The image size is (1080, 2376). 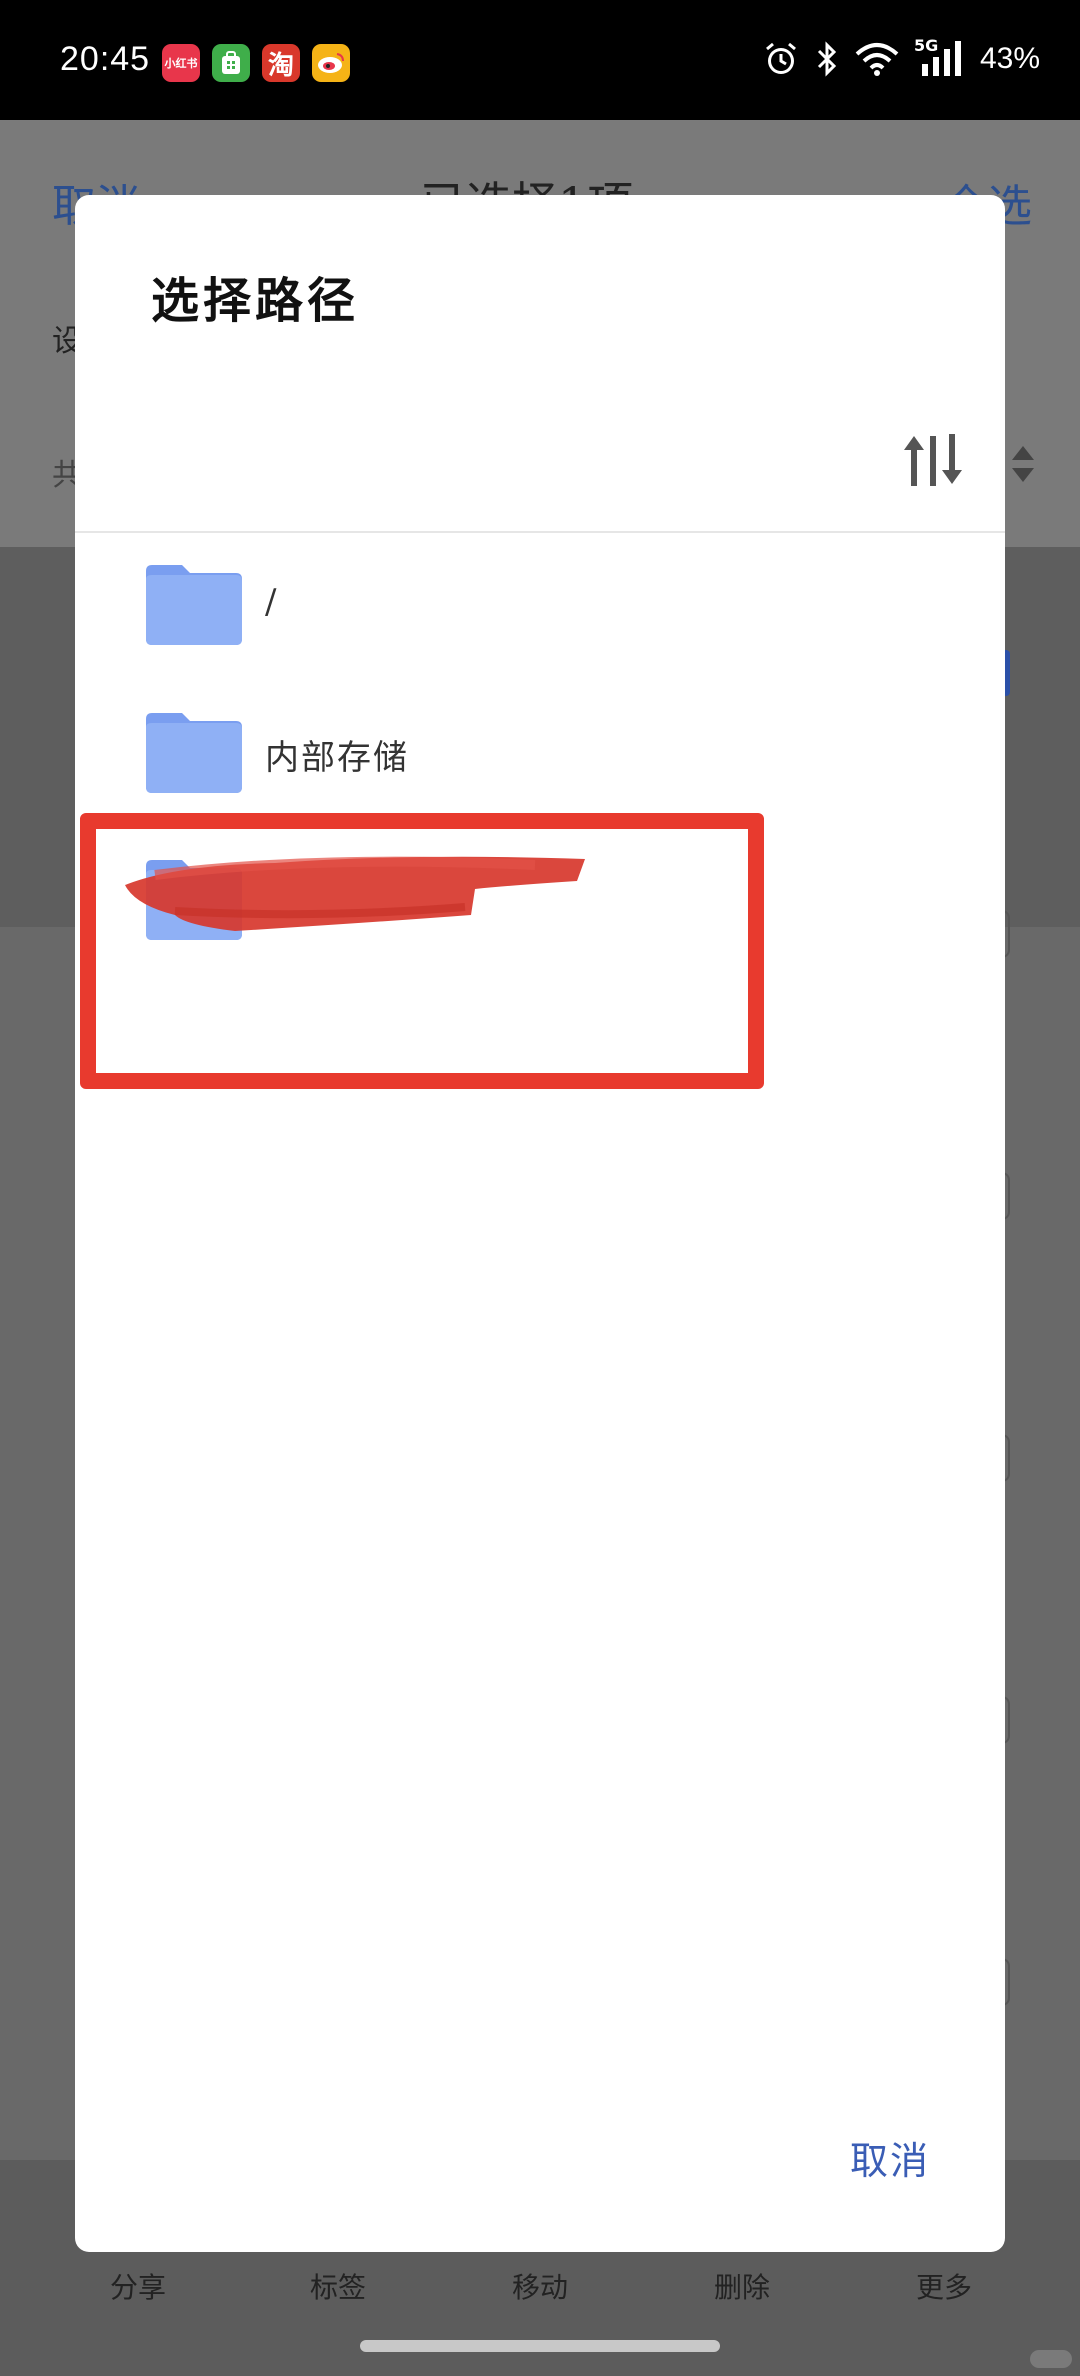 I want to click on folder-label: /, so click(x=272, y=602).